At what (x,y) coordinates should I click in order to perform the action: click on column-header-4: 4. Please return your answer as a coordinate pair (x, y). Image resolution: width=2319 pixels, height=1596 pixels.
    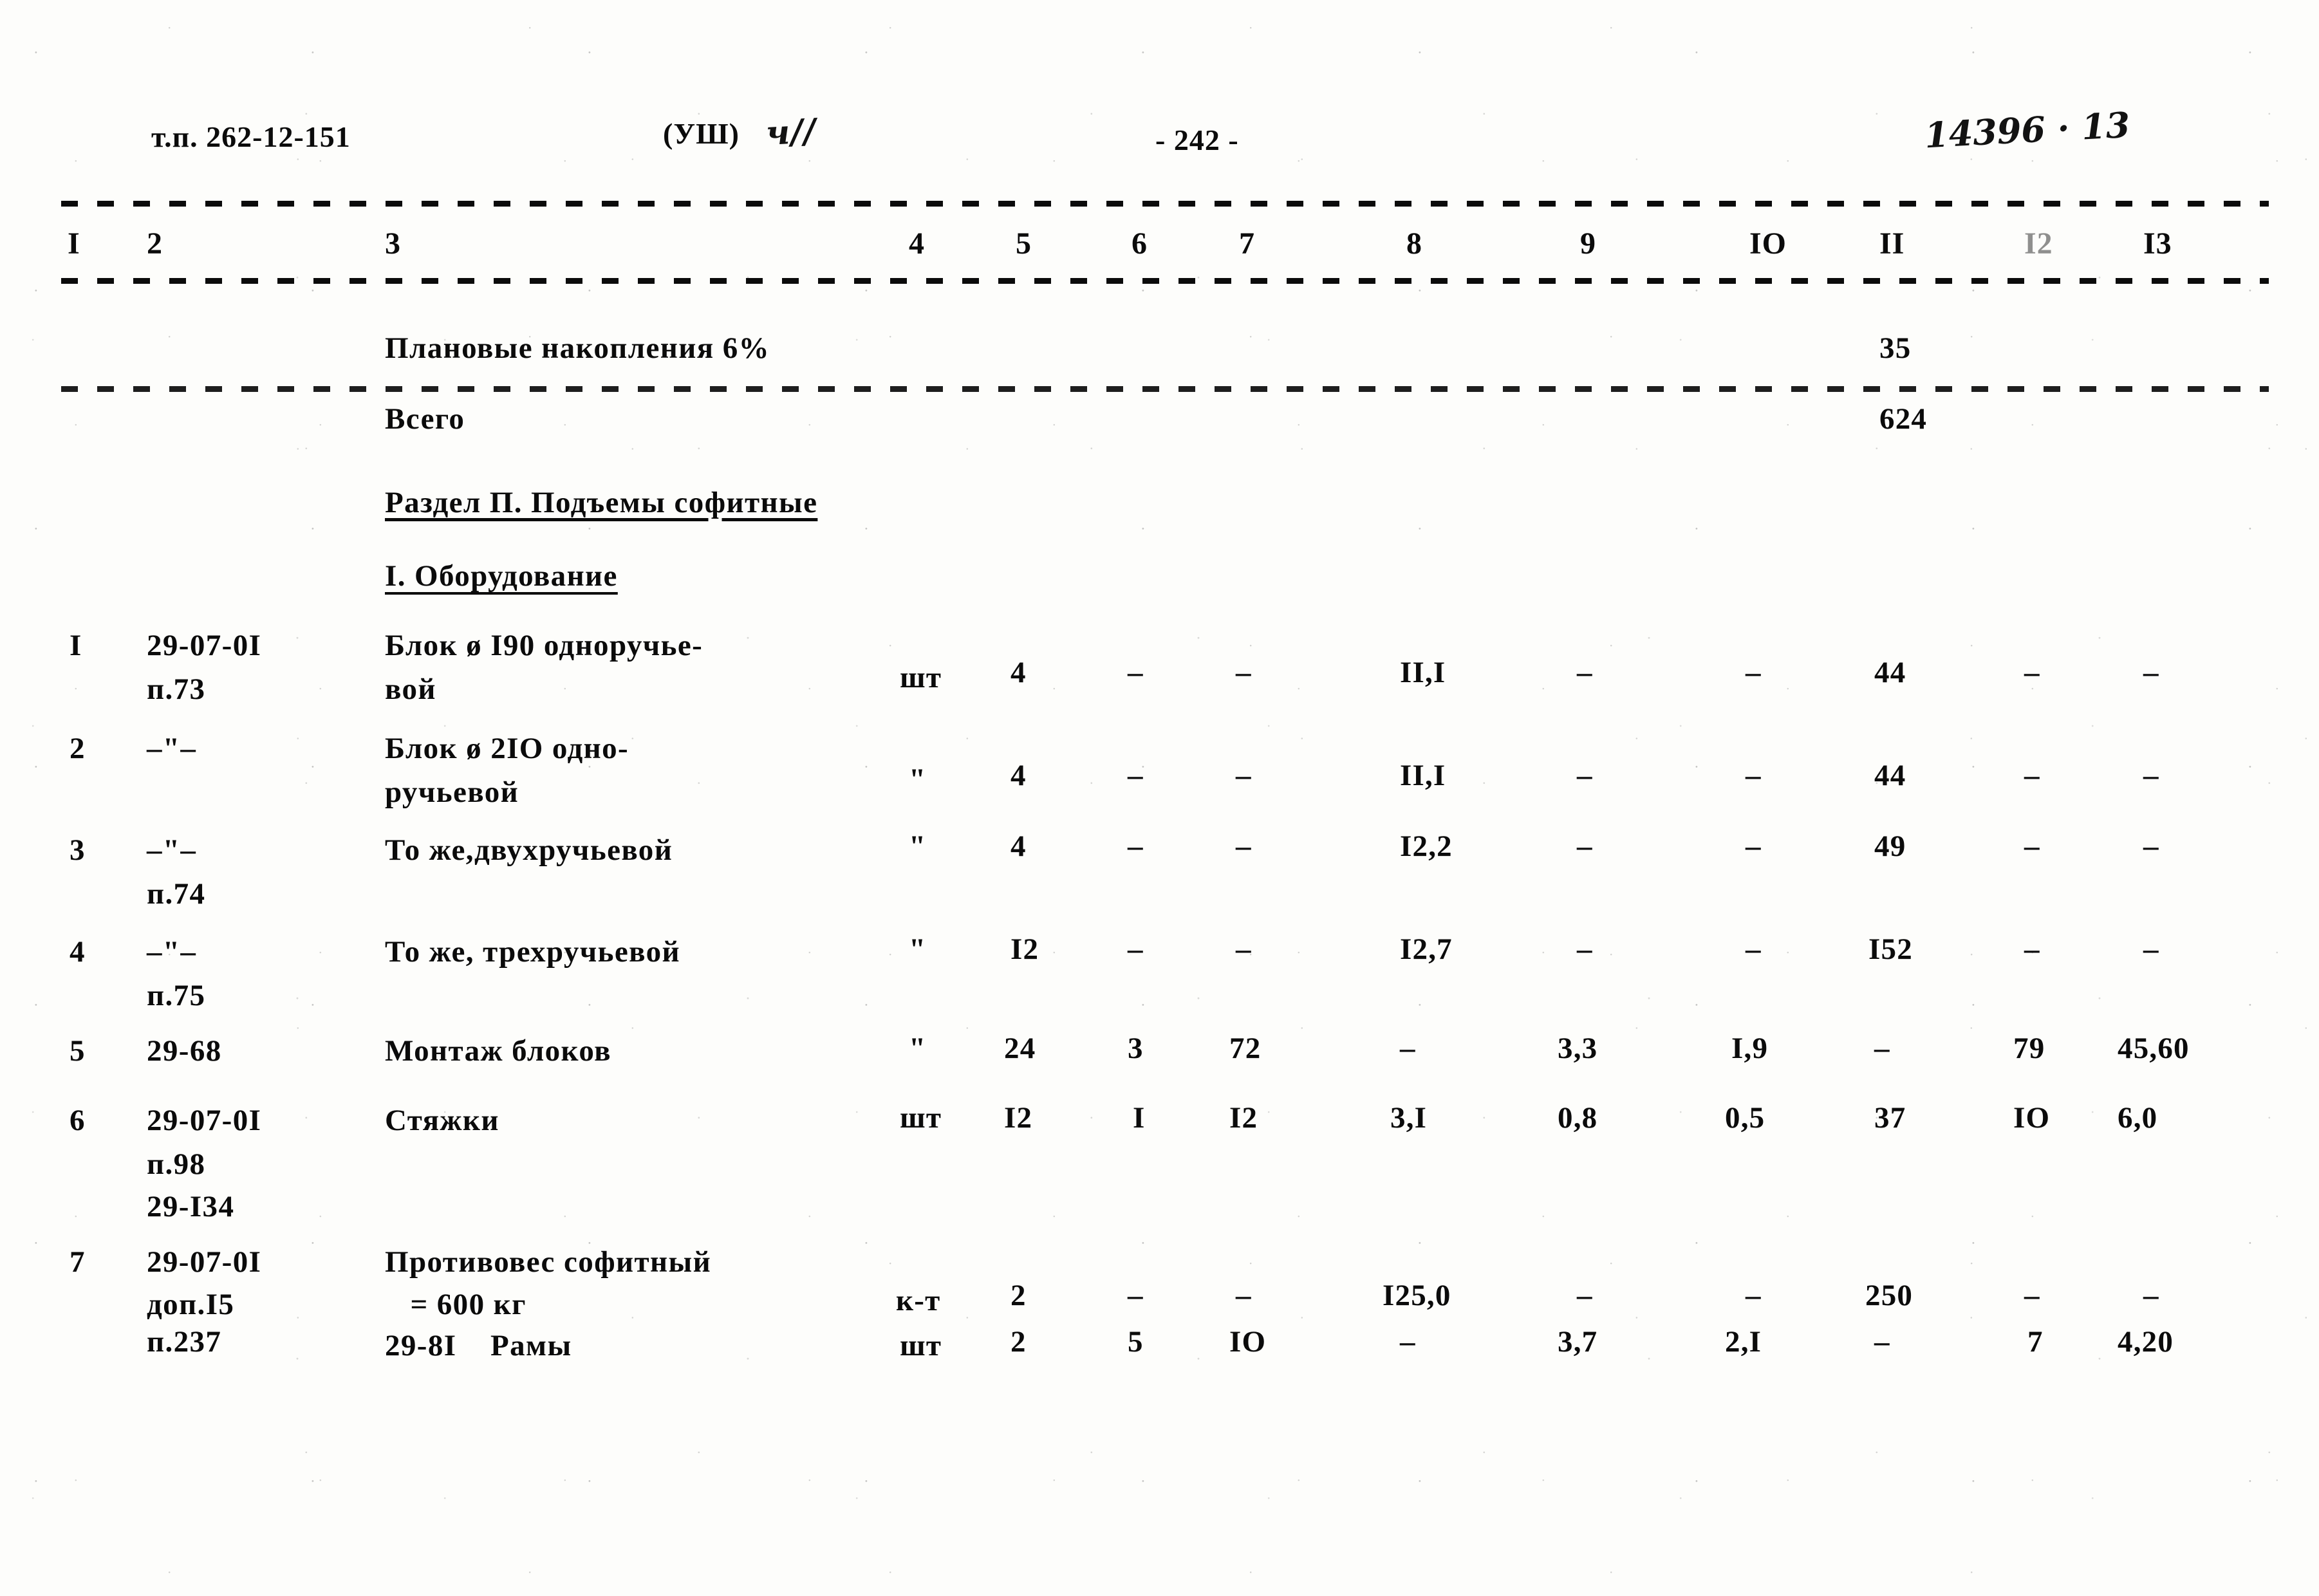
    Looking at the image, I should click on (917, 244).